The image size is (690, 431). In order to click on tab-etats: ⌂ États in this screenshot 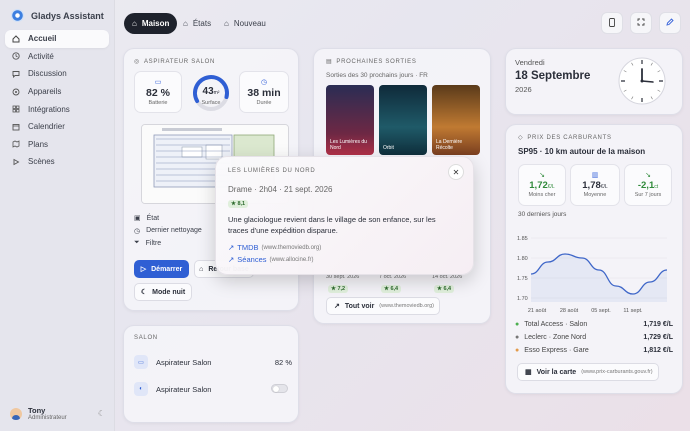, I will do `click(197, 23)`.